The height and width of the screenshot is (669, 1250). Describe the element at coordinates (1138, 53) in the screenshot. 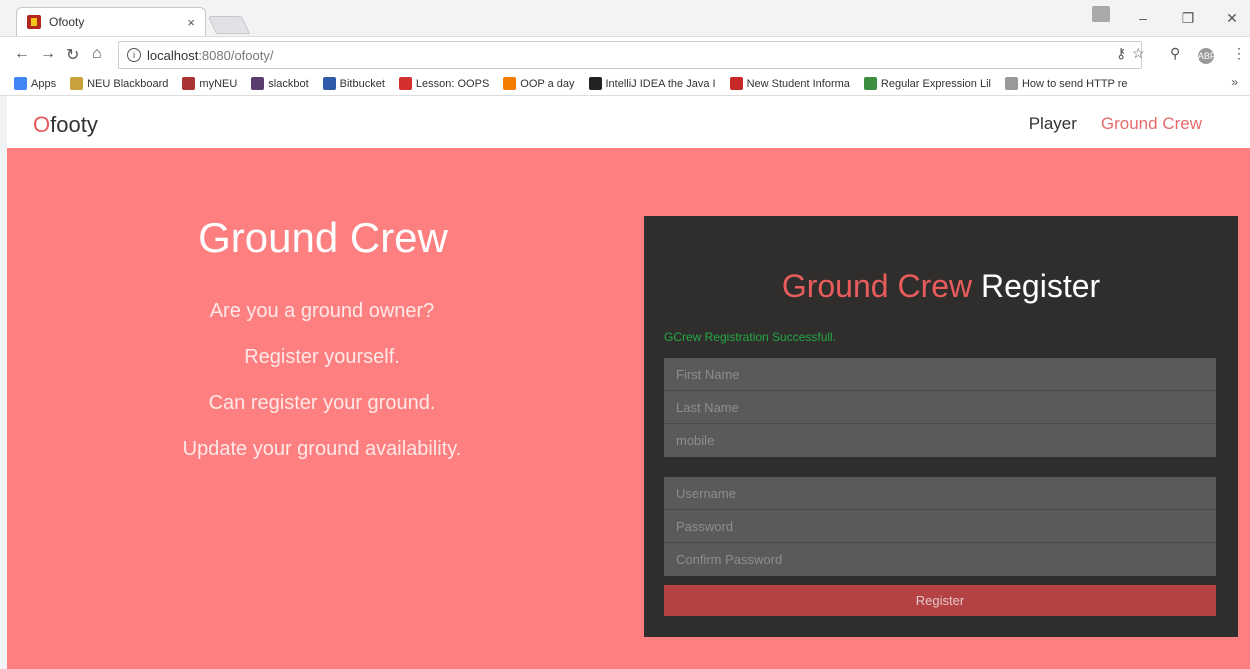

I see `star-icon: ☆` at that location.